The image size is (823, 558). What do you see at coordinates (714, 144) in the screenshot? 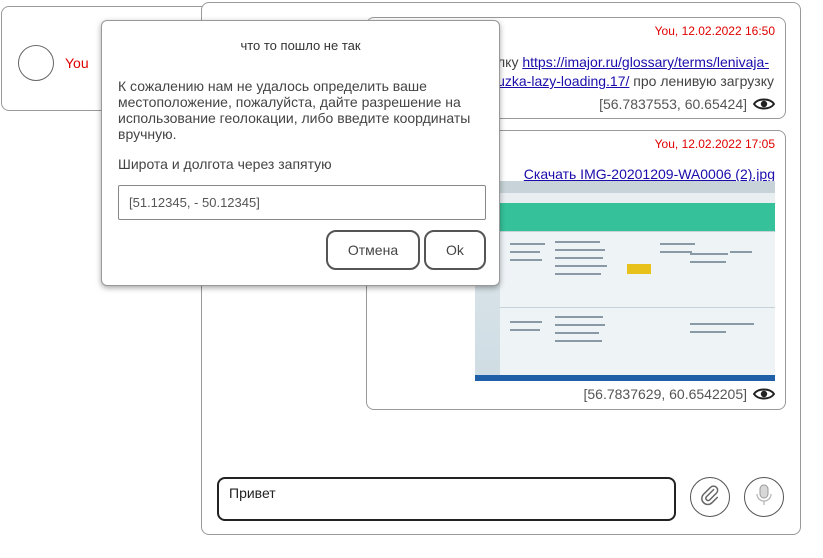
I see `message-header: You, 12.02.2022 17:05` at bounding box center [714, 144].